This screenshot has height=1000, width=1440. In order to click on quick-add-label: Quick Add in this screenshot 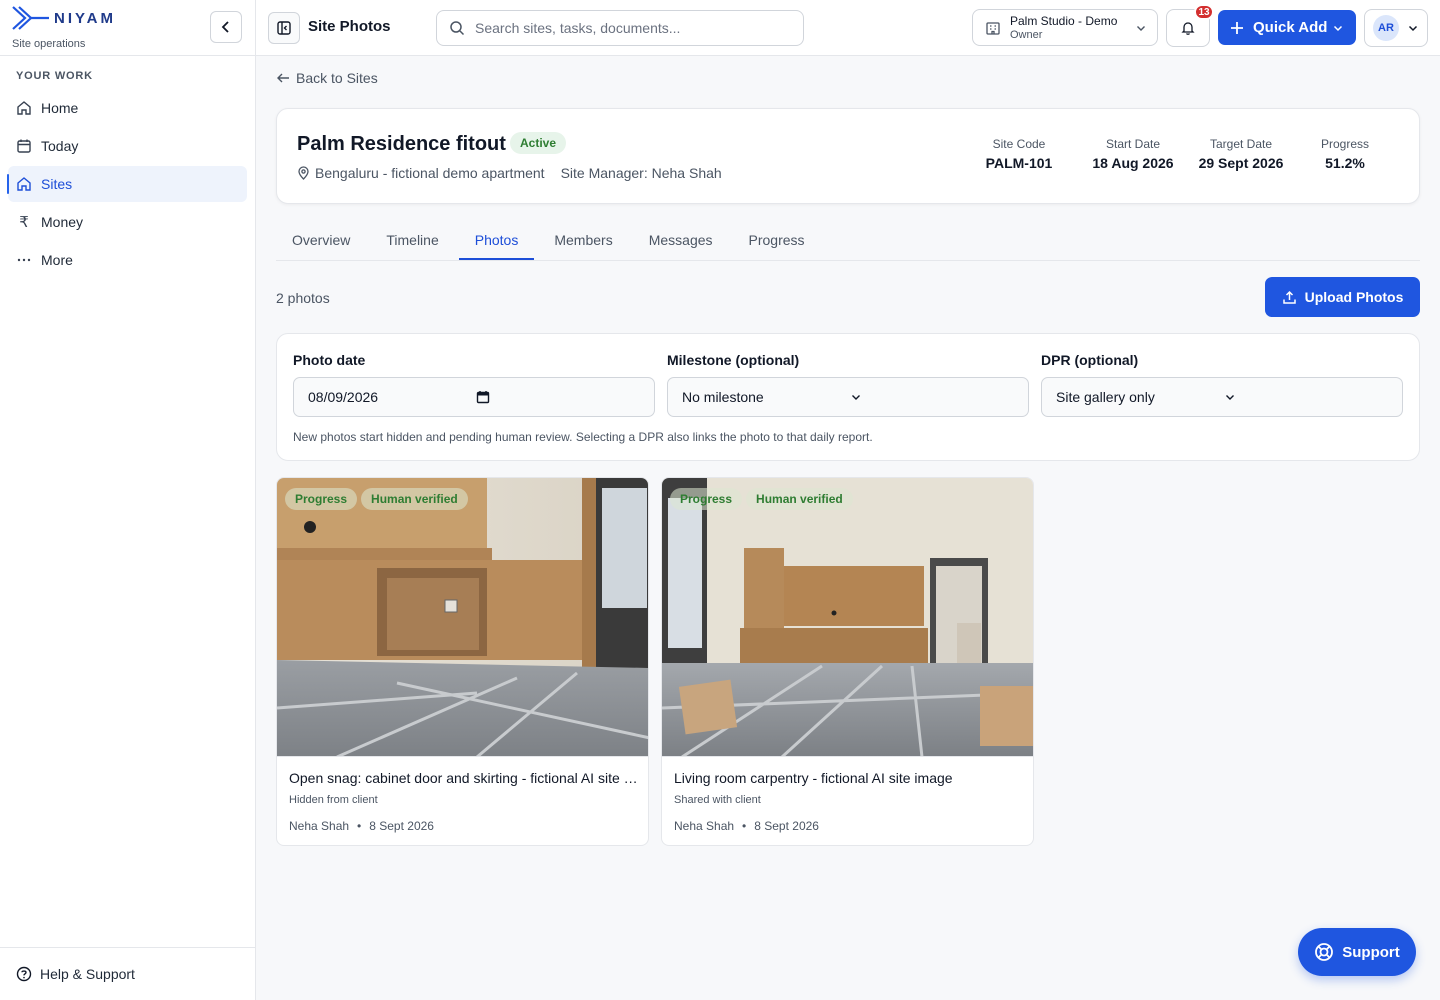, I will do `click(1290, 27)`.